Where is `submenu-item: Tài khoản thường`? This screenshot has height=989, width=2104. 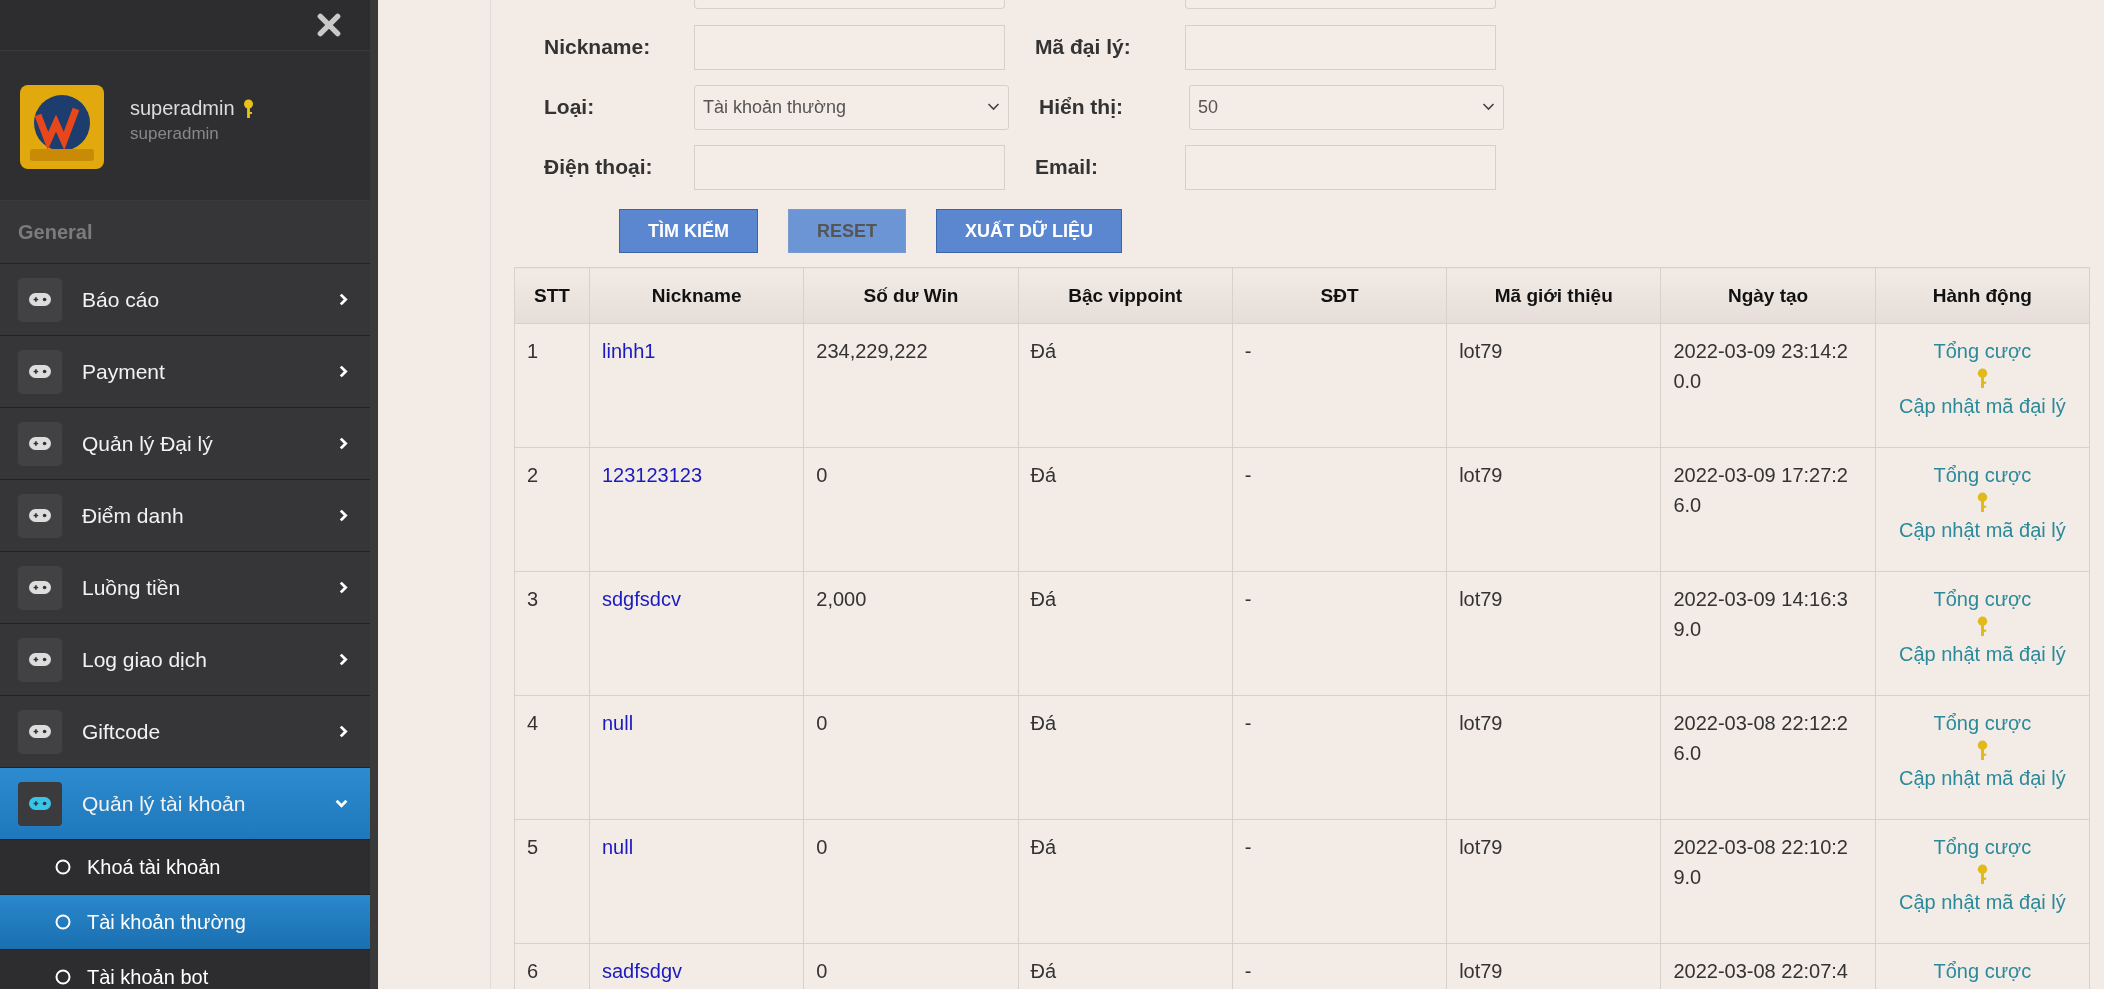
submenu-item: Tài khoản thường is located at coordinates (185, 922).